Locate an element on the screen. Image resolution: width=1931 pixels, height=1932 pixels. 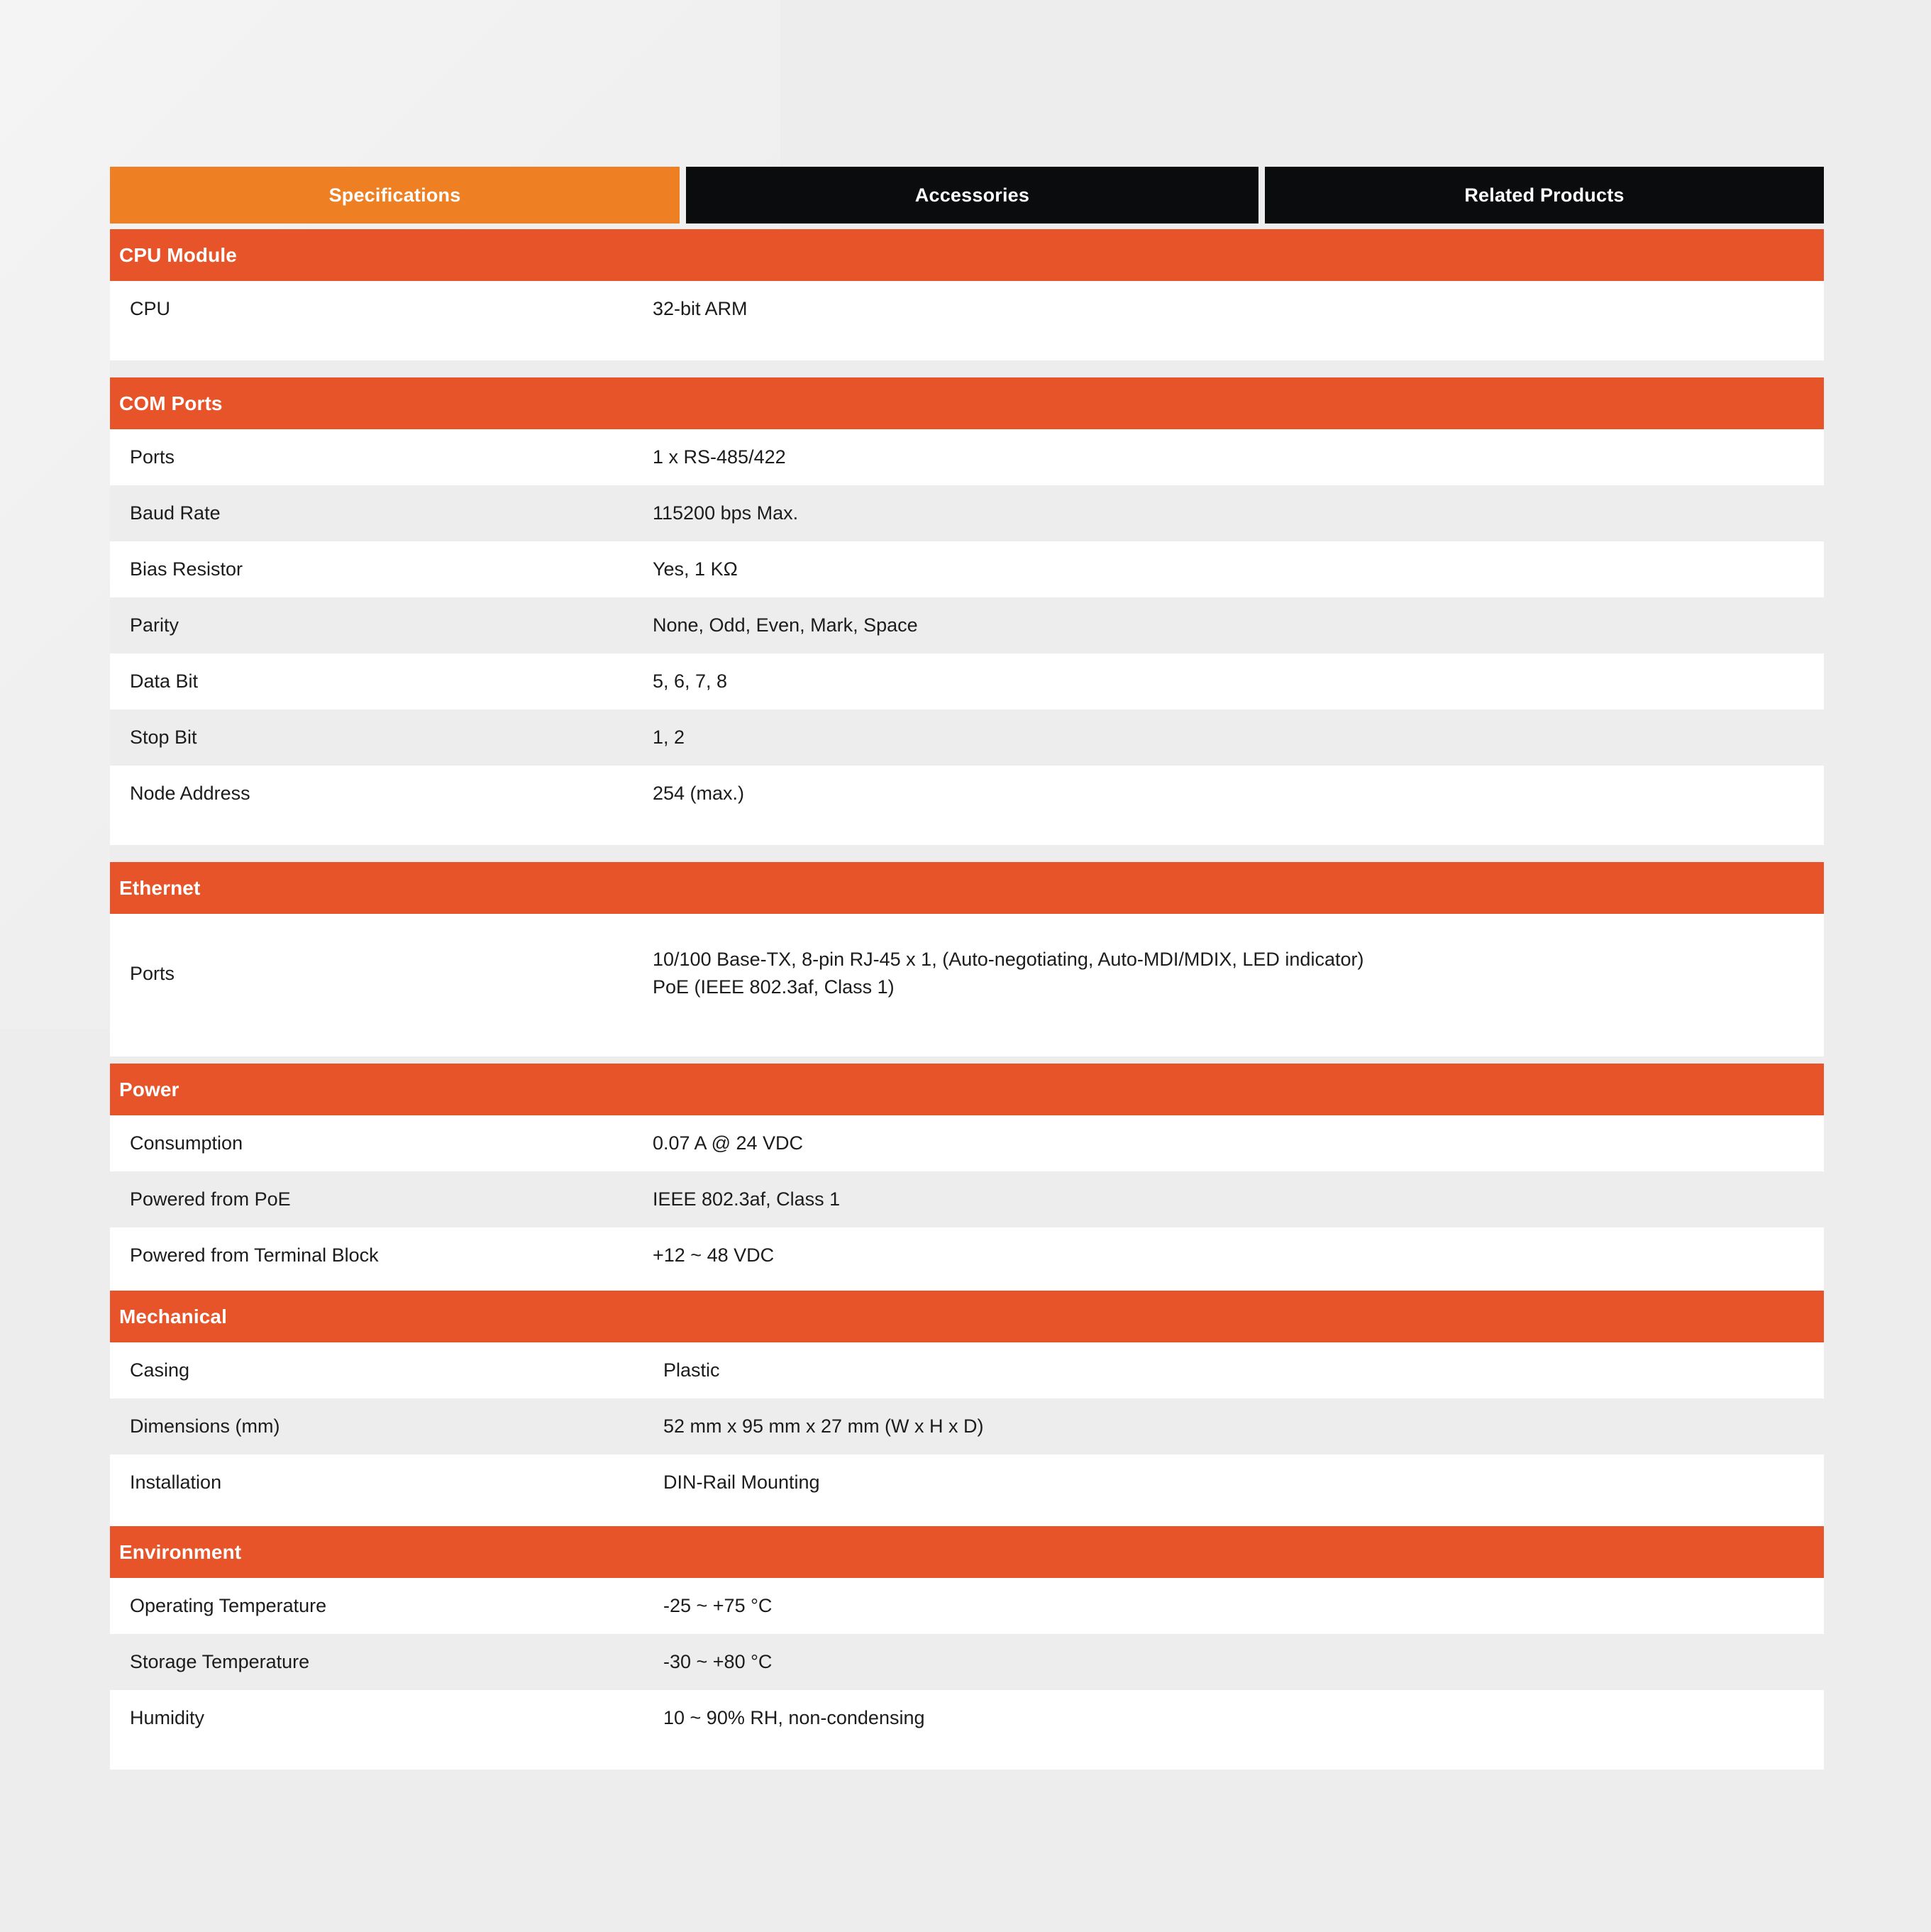
section-title: Ethernet is located at coordinates (160, 887).